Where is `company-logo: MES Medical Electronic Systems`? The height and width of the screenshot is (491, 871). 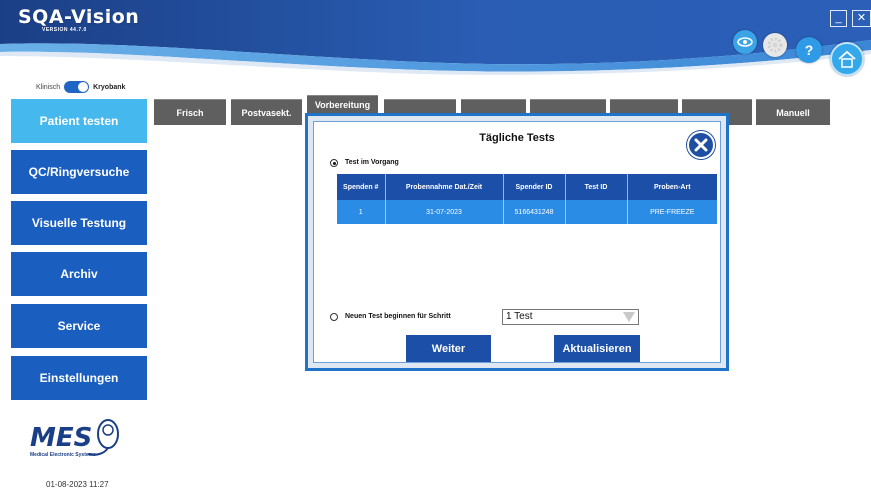 company-logo: MES Medical Electronic Systems is located at coordinates (76, 437).